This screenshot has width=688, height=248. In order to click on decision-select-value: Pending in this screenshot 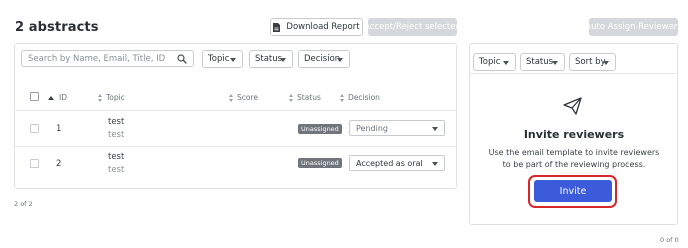, I will do `click(372, 128)`.